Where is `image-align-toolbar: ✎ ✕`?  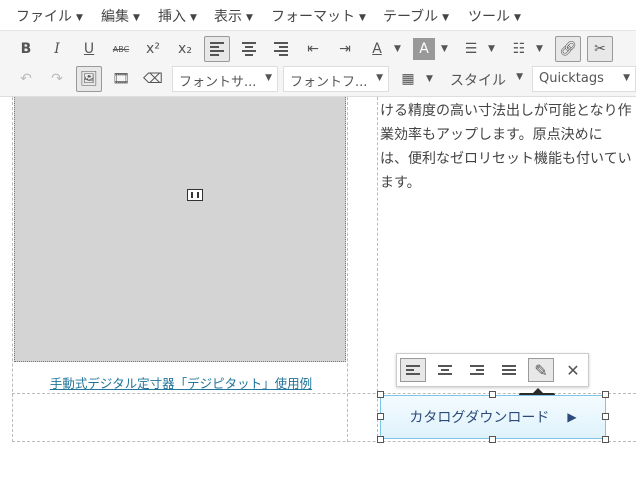 image-align-toolbar: ✎ ✕ is located at coordinates (492, 370).